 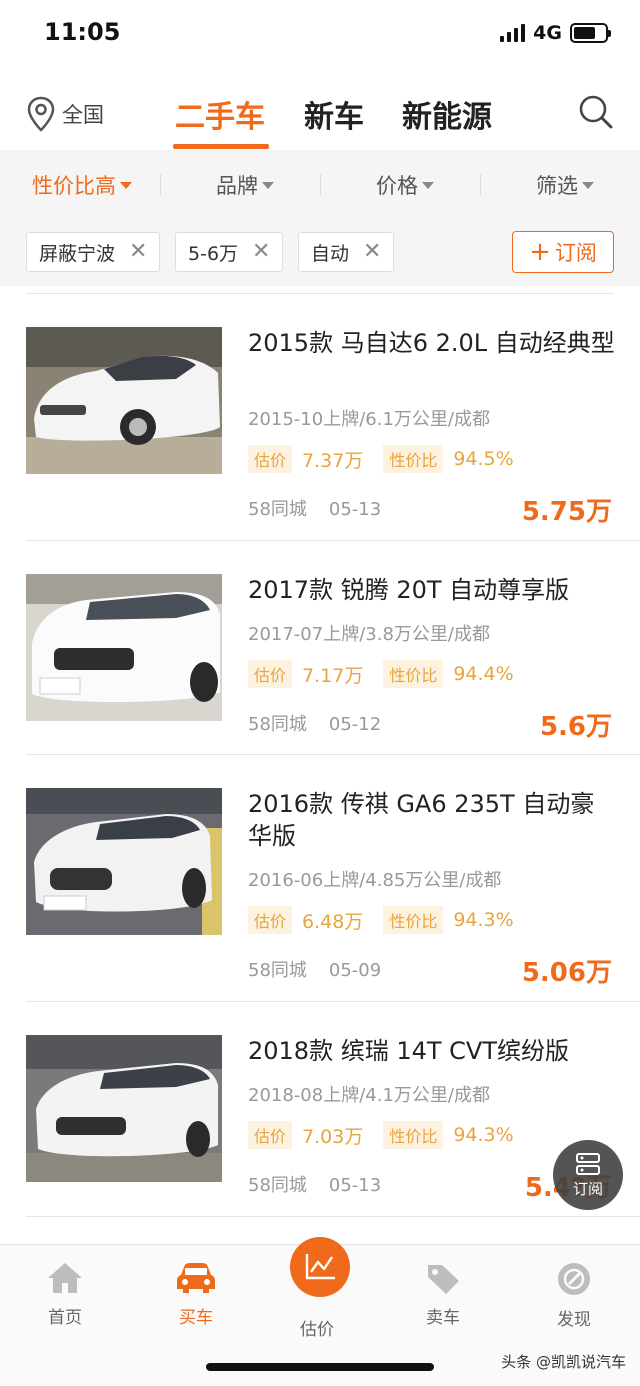 What do you see at coordinates (41, 114) in the screenshot?
I see `location-pin-icon` at bounding box center [41, 114].